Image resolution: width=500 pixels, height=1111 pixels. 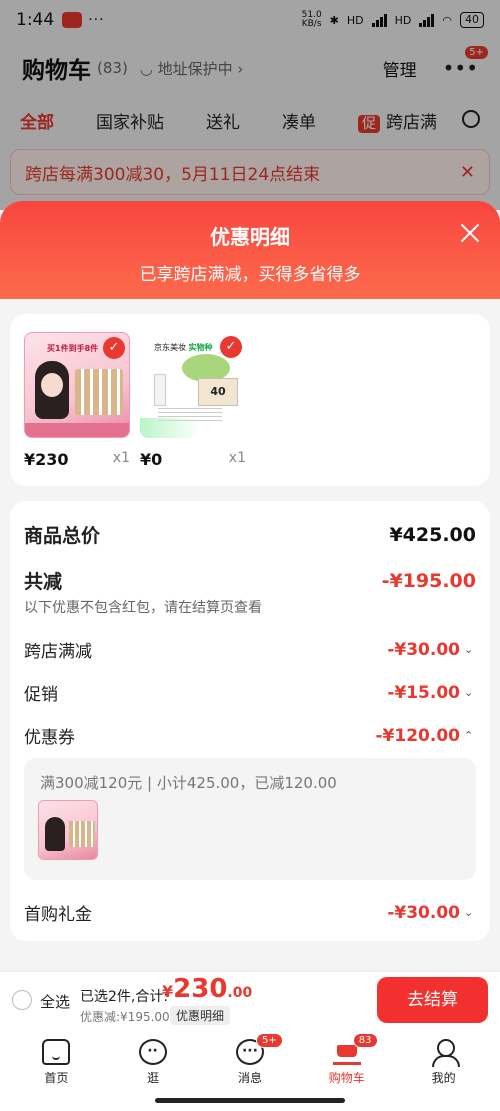 I want to click on product-brand: 京东美妆 实物种, so click(x=183, y=347).